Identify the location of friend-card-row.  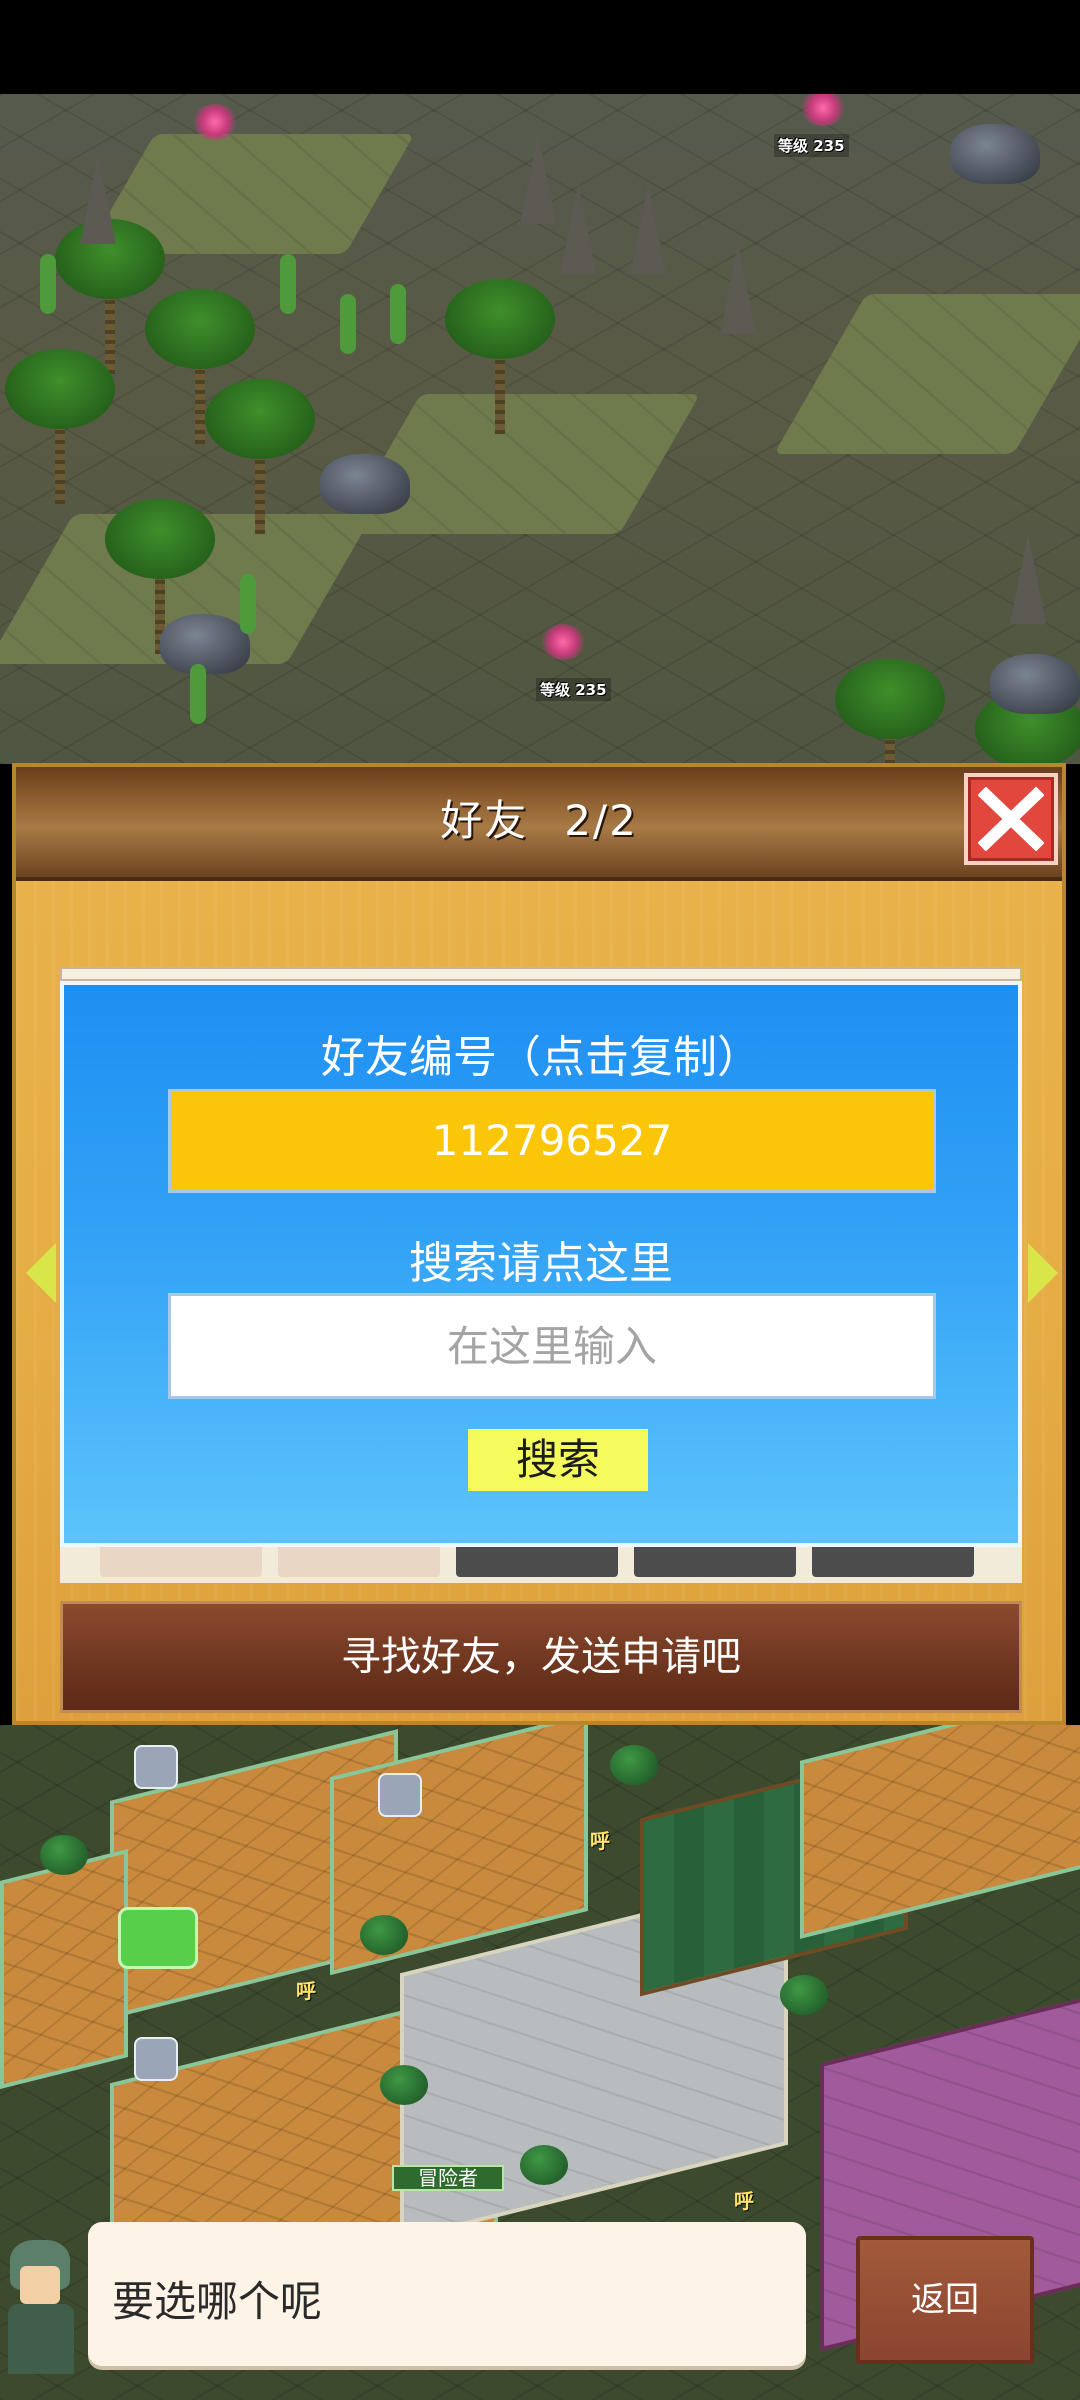
(541, 1565).